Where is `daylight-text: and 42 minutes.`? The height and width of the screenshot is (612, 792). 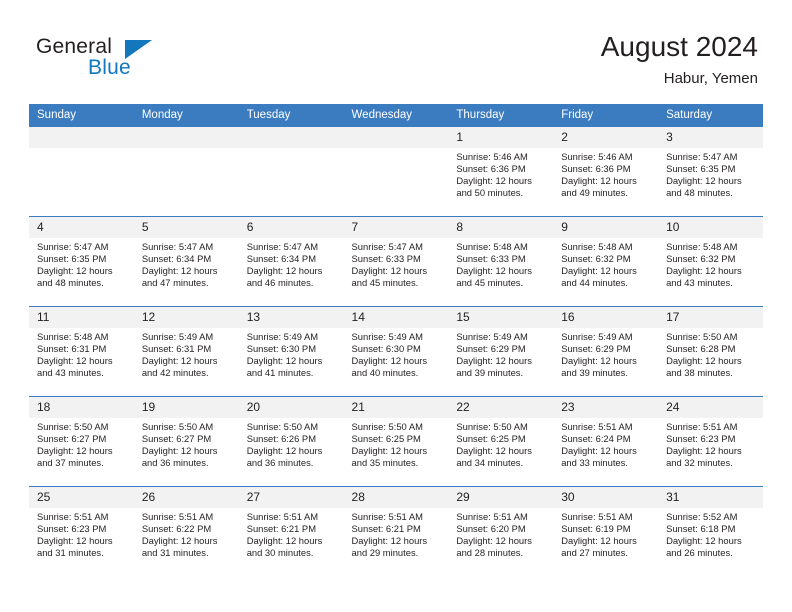 daylight-text: and 42 minutes. is located at coordinates (175, 373).